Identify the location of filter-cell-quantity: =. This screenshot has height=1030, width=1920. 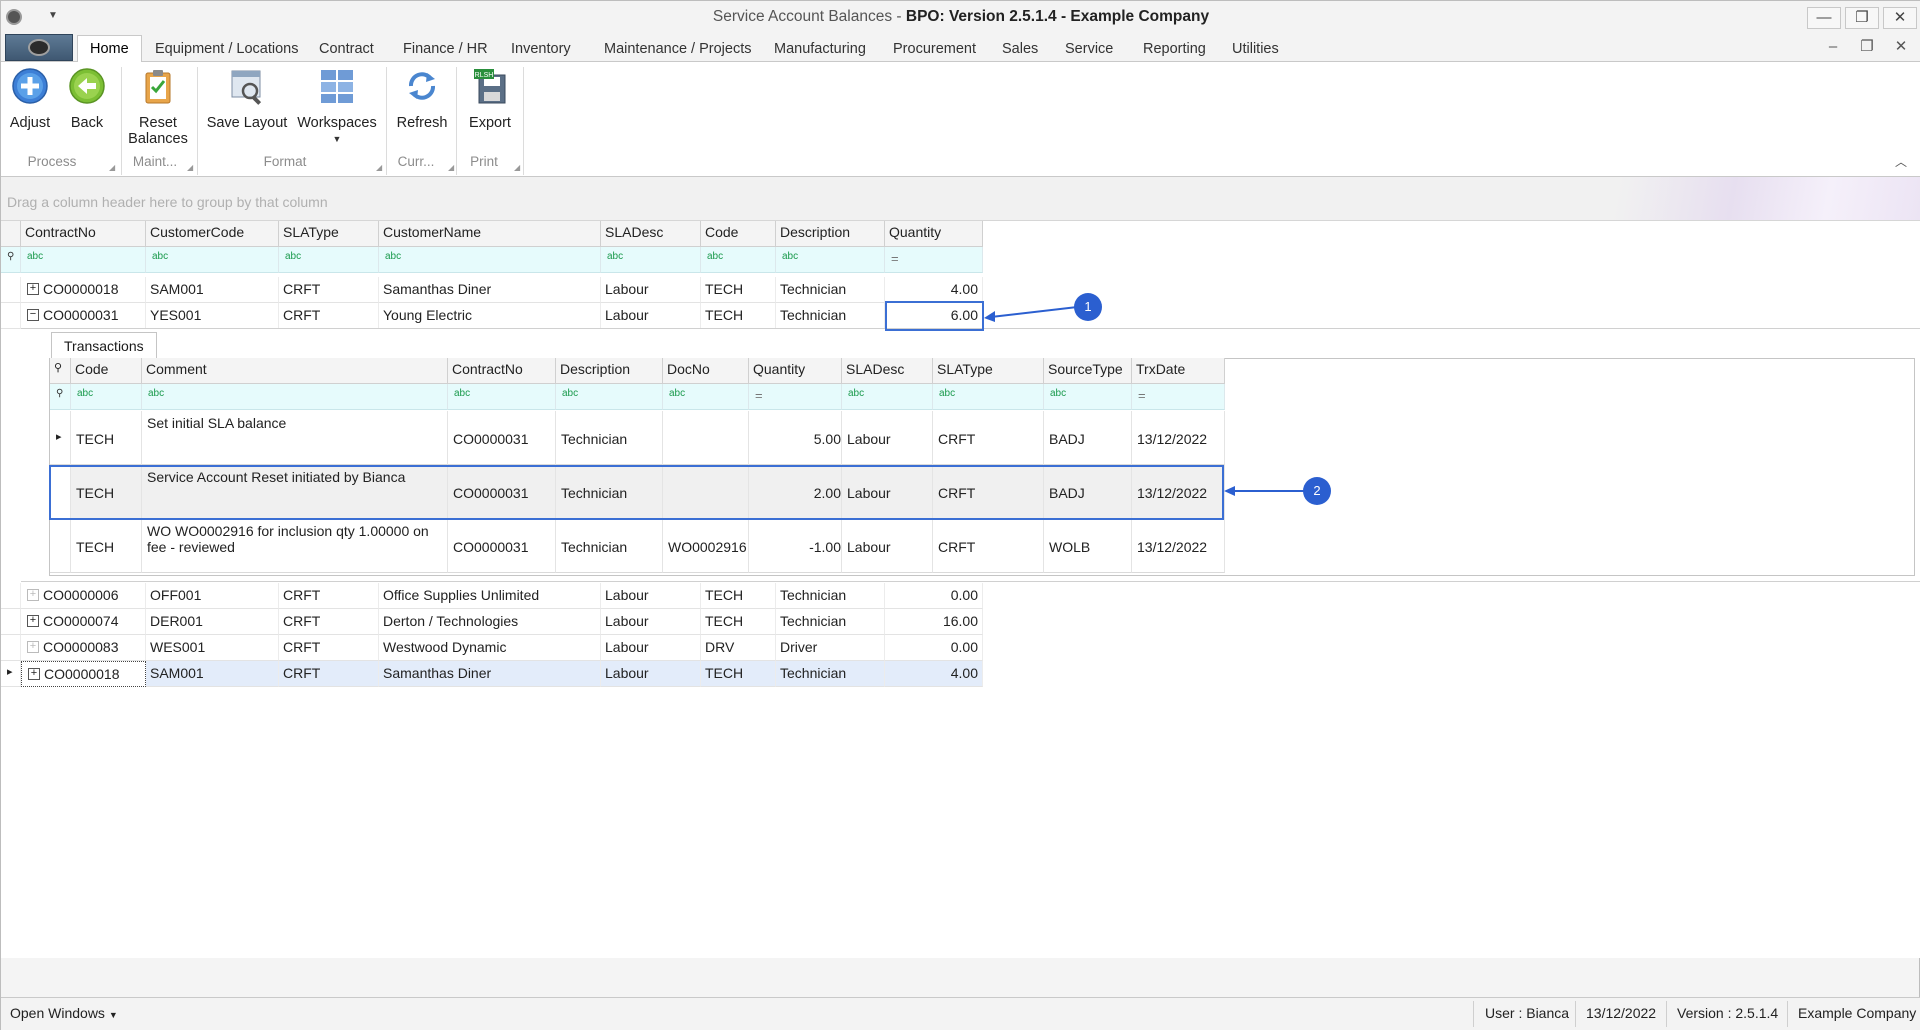
(934, 260).